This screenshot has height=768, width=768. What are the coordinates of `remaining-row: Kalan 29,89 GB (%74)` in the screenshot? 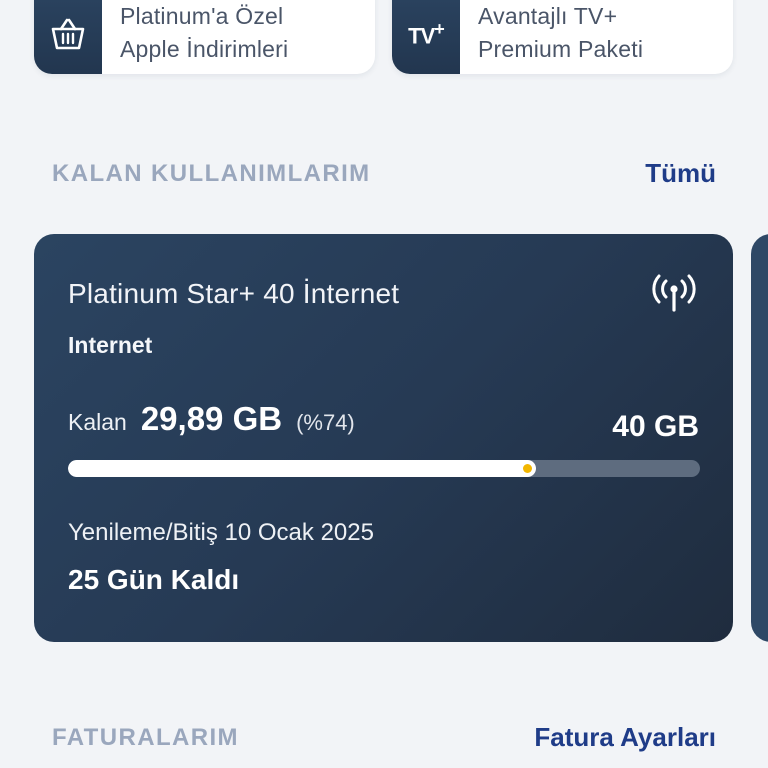 It's located at (211, 419).